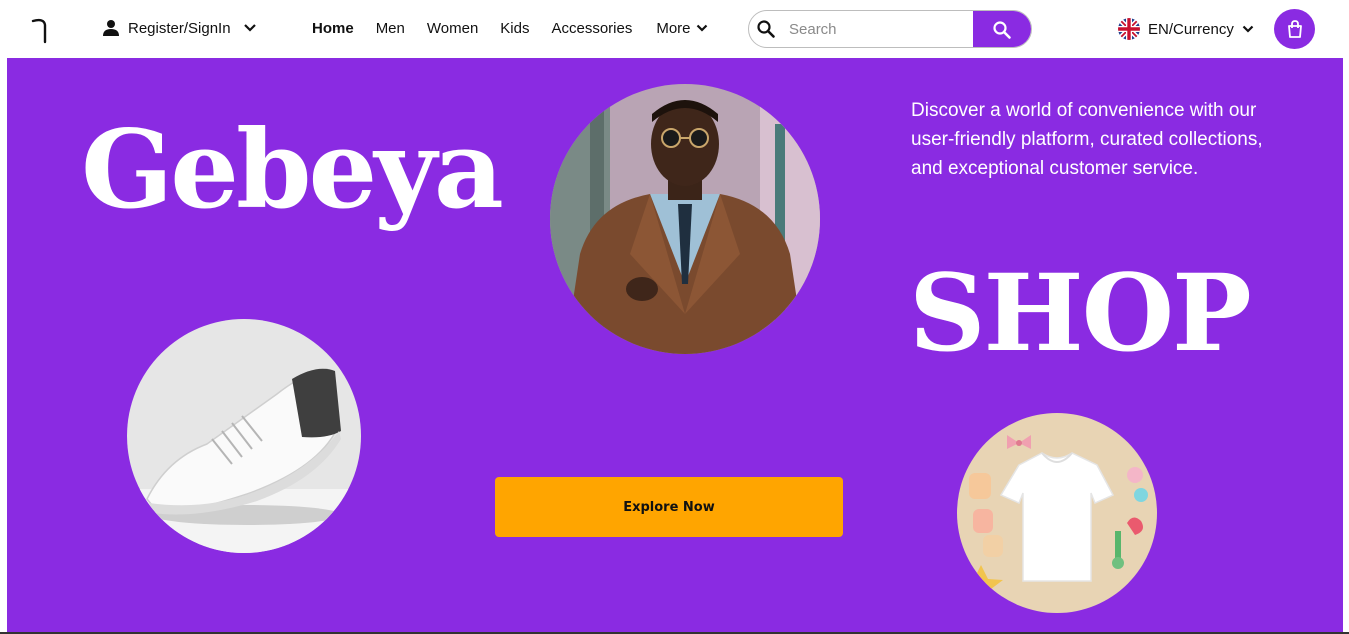 Image resolution: width=1349 pixels, height=634 pixels. I want to click on search-bar, so click(890, 29).